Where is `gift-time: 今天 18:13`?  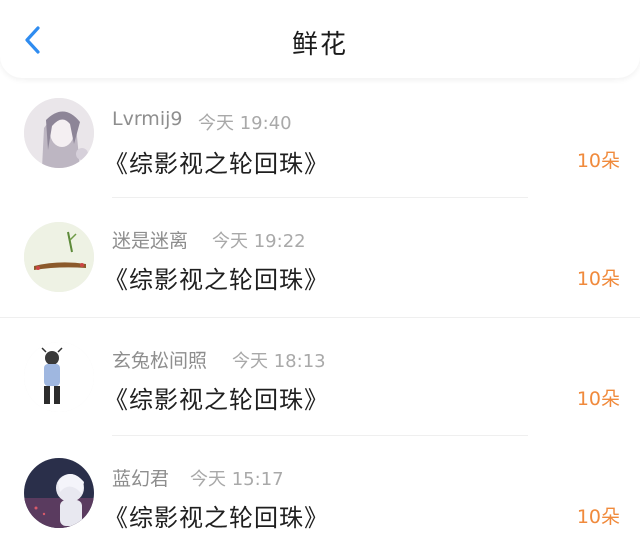
gift-time: 今天 18:13 is located at coordinates (279, 361).